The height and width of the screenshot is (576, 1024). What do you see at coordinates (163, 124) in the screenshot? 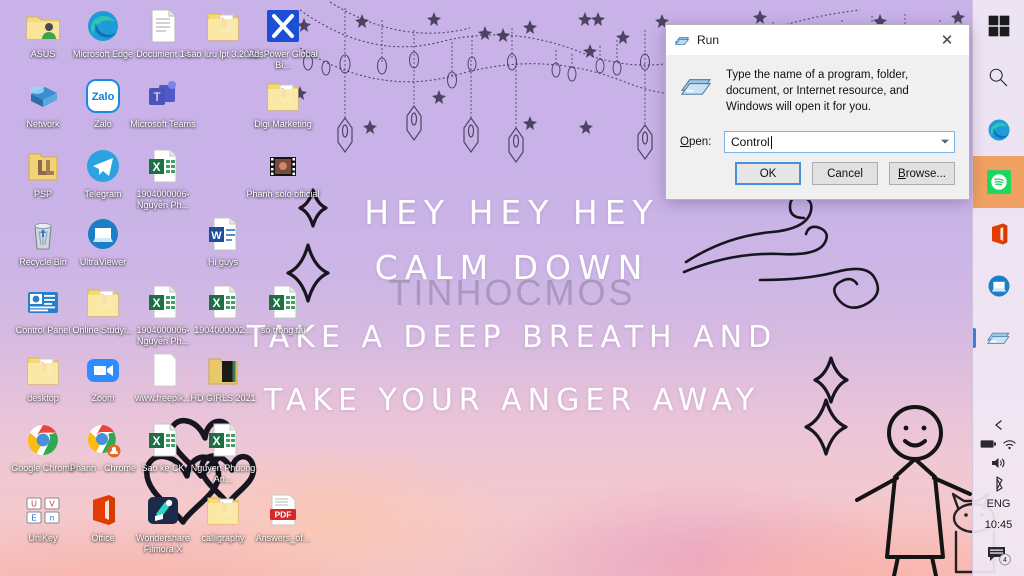
I see `desktop-icon-label: Microsoft Teams` at bounding box center [163, 124].